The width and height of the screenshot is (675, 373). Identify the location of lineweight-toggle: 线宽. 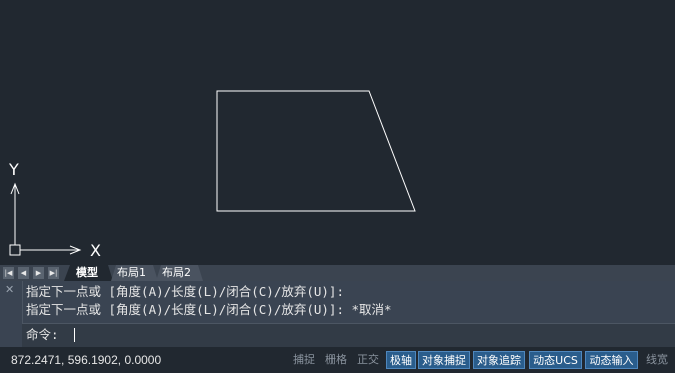
(657, 360).